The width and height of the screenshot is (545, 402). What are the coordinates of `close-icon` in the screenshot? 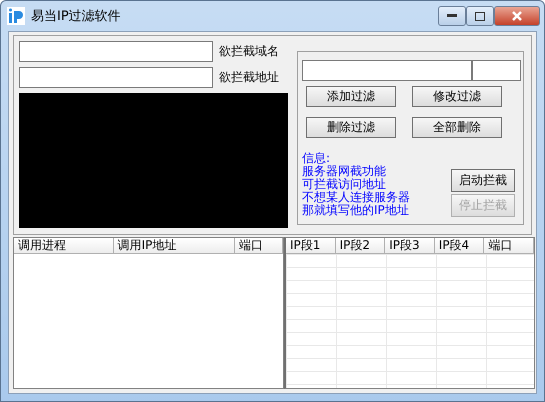 It's located at (517, 16).